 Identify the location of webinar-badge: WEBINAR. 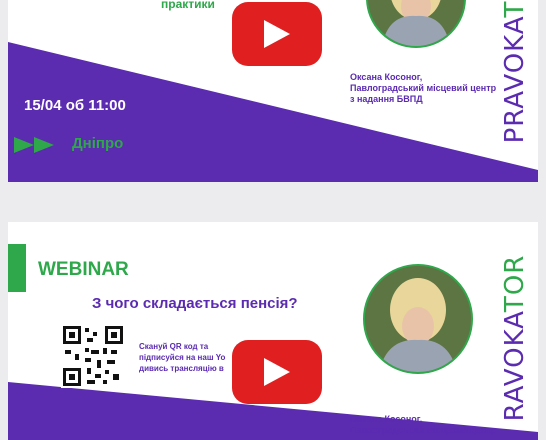
(83, 269).